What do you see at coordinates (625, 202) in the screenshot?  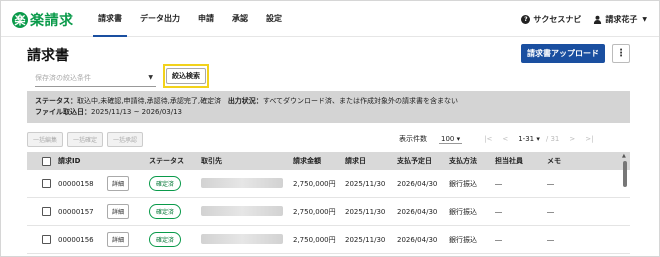 I see `table-scrollbar: ▲` at bounding box center [625, 202].